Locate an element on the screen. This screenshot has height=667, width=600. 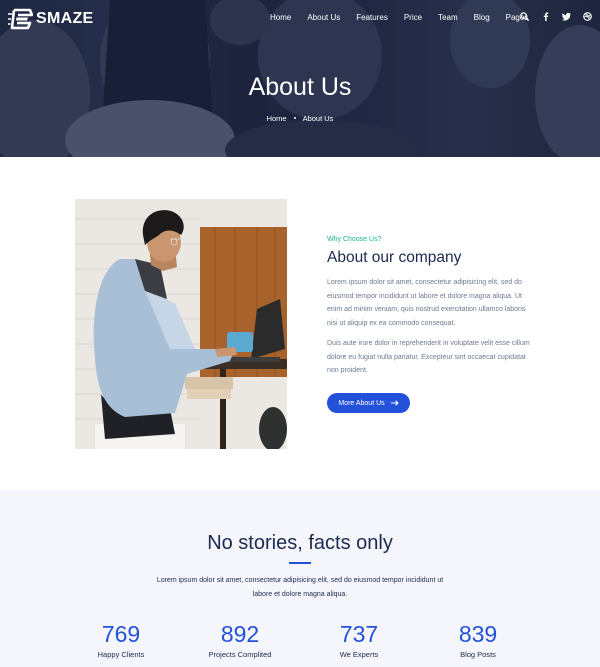
about-heading: About our company is located at coordinates (394, 257).